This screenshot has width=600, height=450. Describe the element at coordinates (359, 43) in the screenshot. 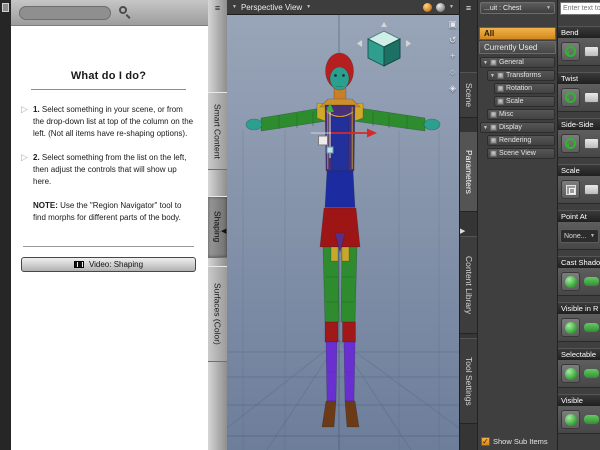

I see `cube-left-arrow` at that location.